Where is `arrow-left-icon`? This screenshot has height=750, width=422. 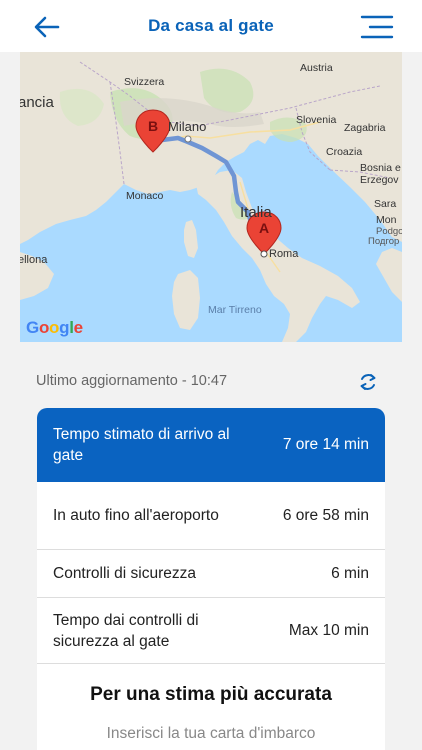 arrow-left-icon is located at coordinates (47, 27).